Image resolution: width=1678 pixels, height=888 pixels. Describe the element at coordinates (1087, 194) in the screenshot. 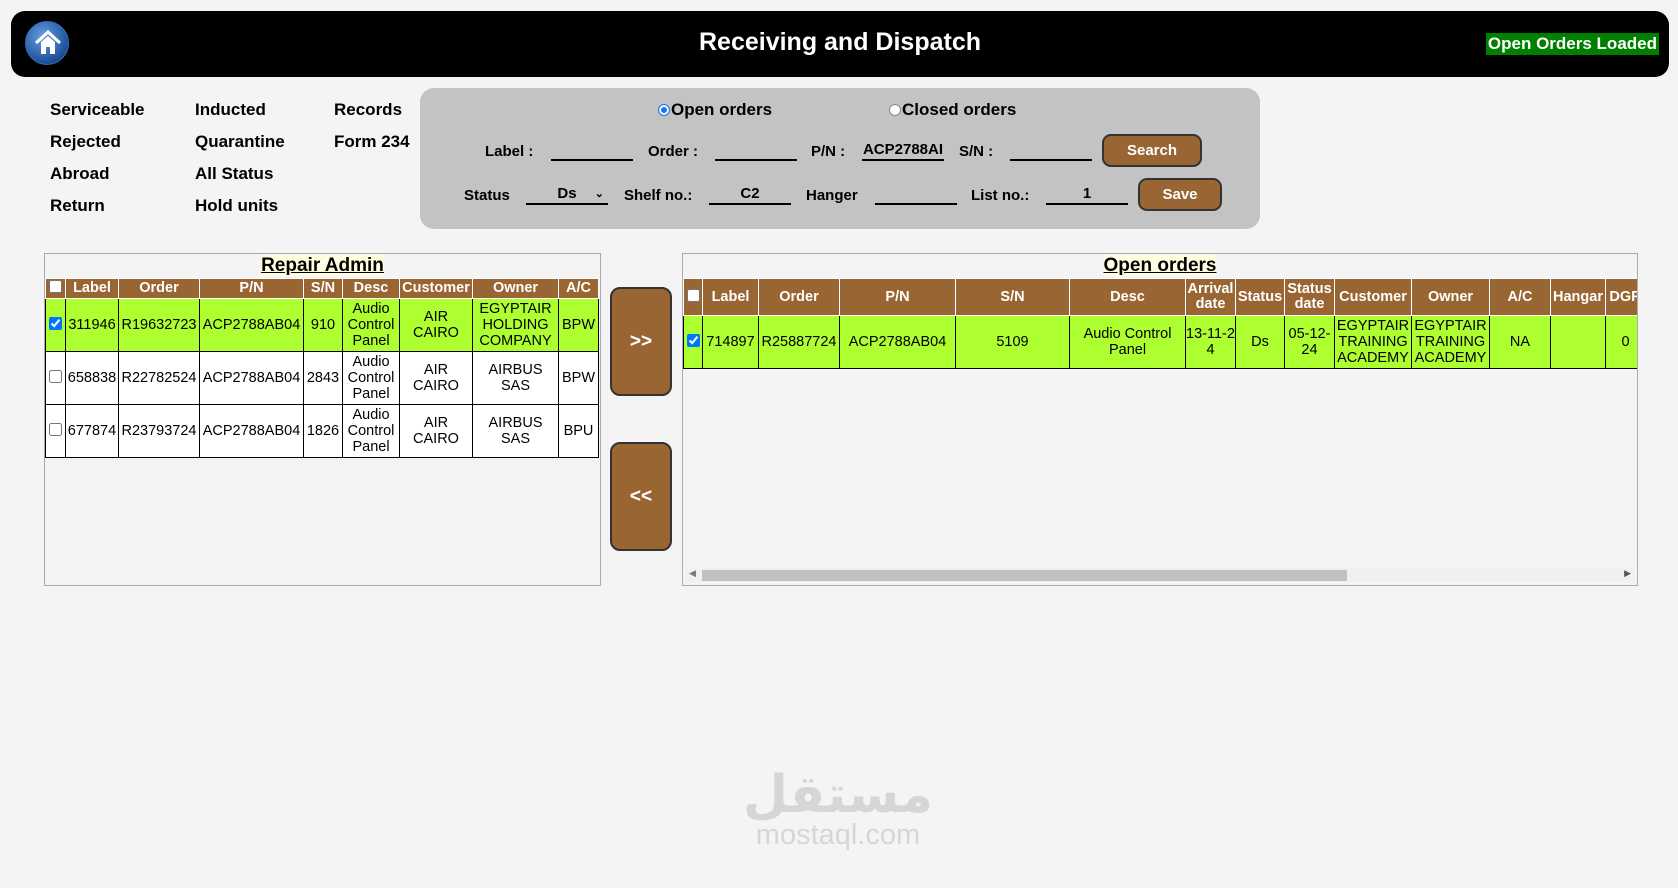

I see `list-input` at that location.